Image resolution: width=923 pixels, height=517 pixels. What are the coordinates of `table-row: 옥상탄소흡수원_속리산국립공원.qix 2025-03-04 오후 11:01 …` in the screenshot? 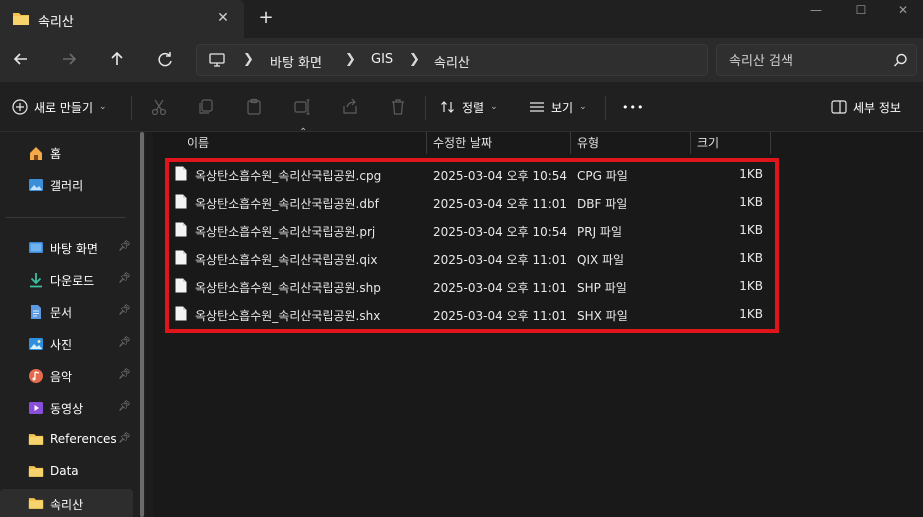 It's located at (465, 258).